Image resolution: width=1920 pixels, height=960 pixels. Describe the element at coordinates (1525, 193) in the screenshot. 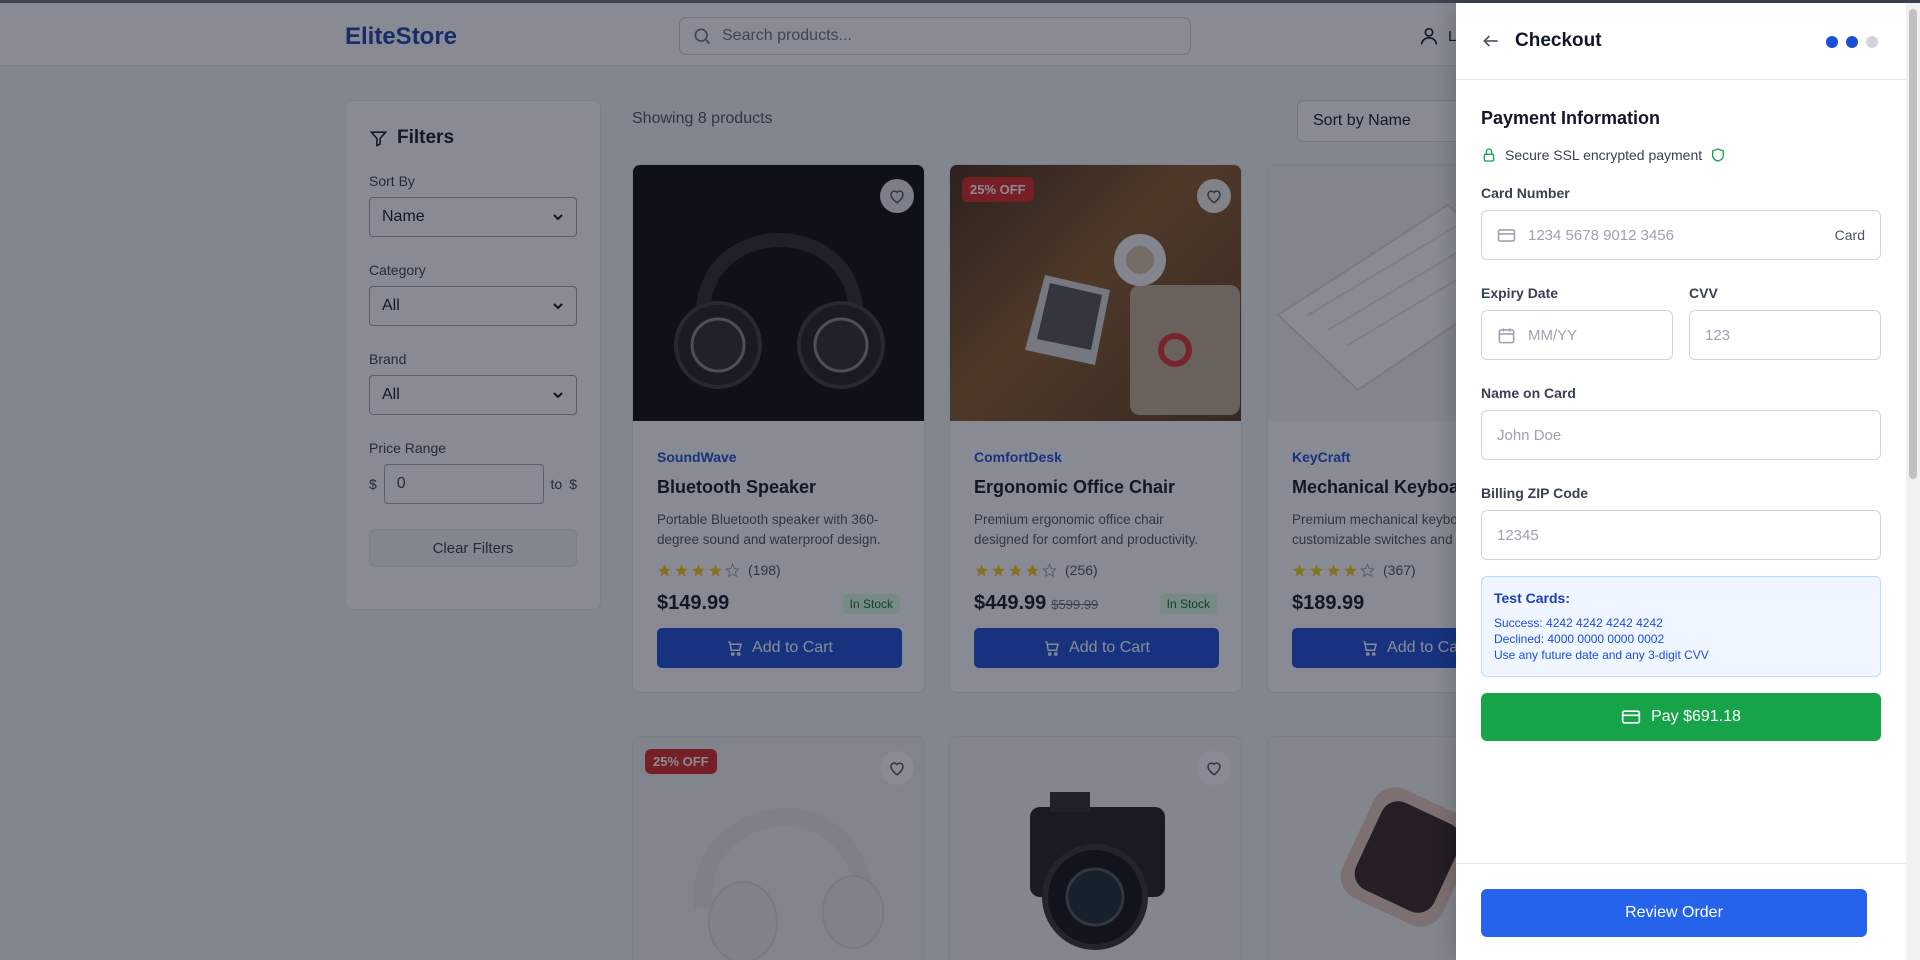

I see `card-number-label: Card Number` at that location.